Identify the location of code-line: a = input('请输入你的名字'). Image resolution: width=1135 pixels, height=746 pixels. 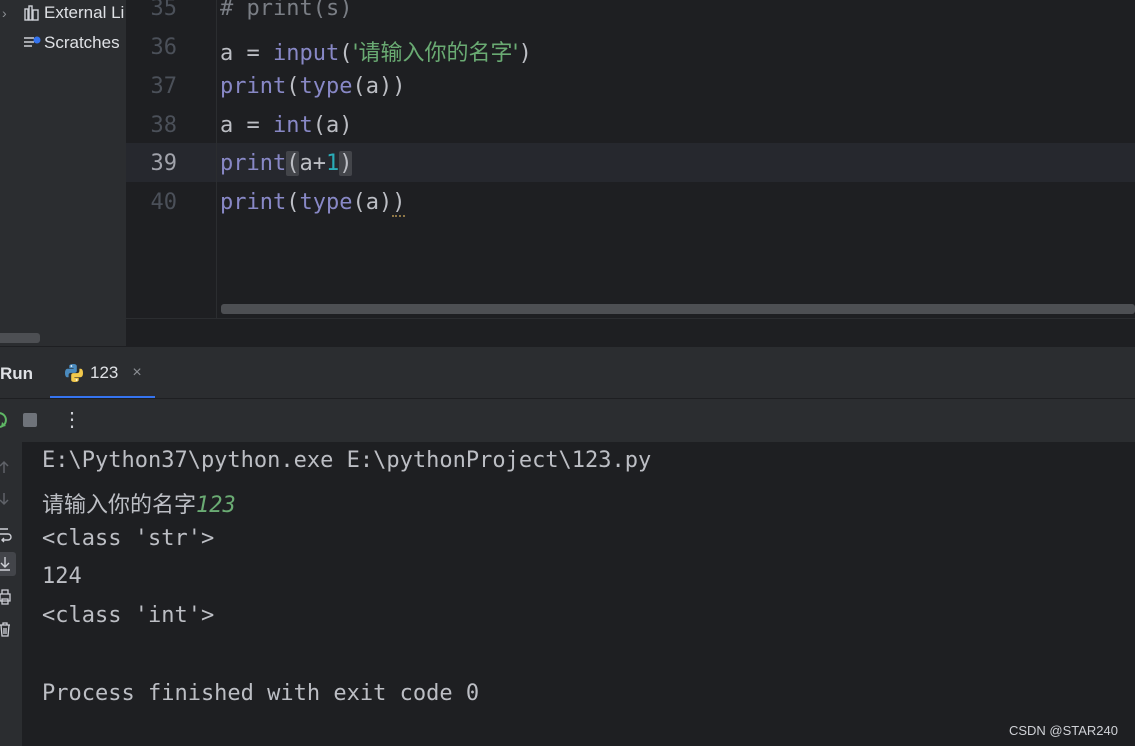
(376, 53).